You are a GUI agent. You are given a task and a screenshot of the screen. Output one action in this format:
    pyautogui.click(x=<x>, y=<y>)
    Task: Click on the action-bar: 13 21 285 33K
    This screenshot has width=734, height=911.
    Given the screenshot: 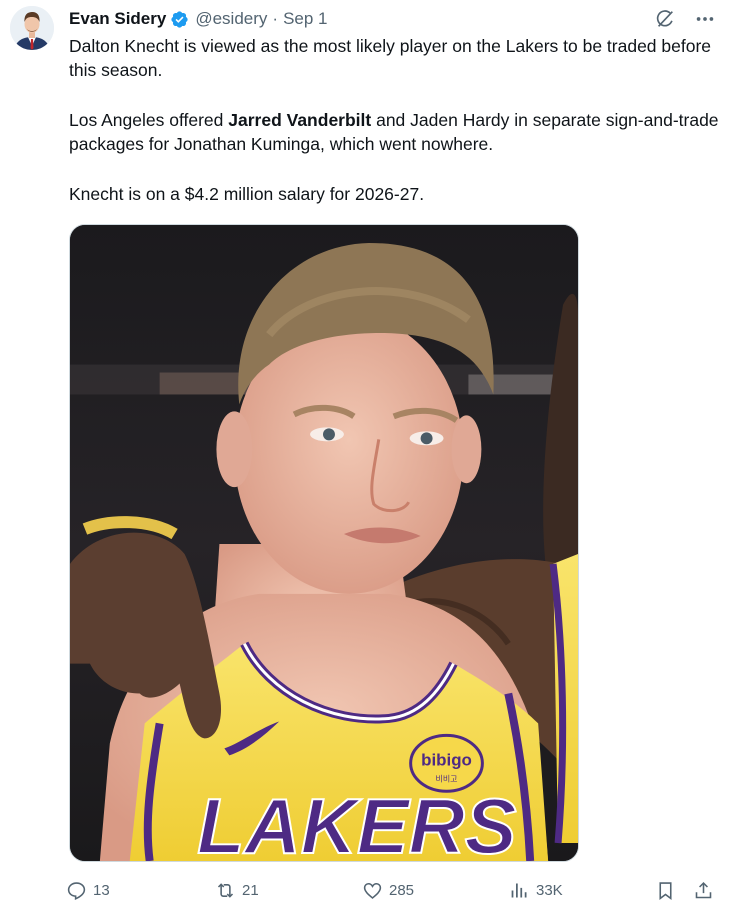 What is the action you would take?
    pyautogui.click(x=393, y=890)
    